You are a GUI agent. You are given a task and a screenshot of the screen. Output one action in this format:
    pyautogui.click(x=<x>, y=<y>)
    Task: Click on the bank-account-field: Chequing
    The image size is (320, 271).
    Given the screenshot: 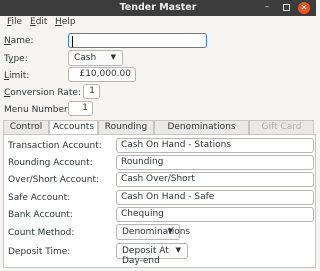 What is the action you would take?
    pyautogui.click(x=215, y=214)
    